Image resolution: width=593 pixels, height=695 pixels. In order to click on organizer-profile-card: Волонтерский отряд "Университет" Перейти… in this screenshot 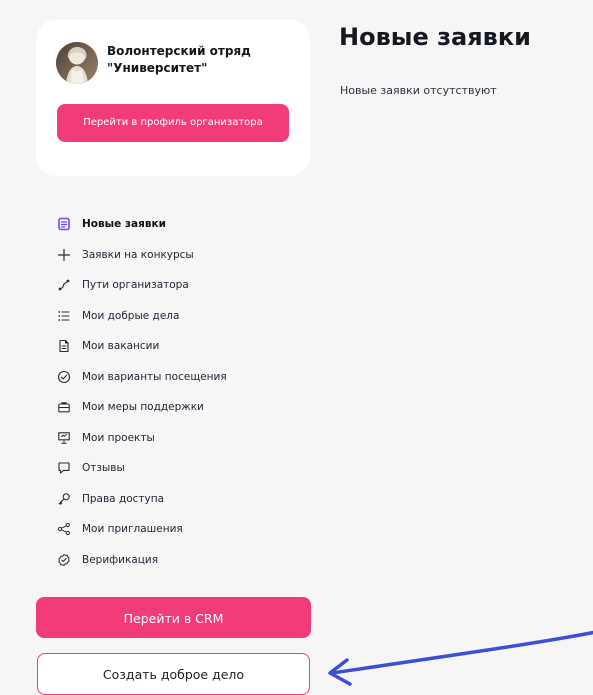, I will do `click(173, 98)`.